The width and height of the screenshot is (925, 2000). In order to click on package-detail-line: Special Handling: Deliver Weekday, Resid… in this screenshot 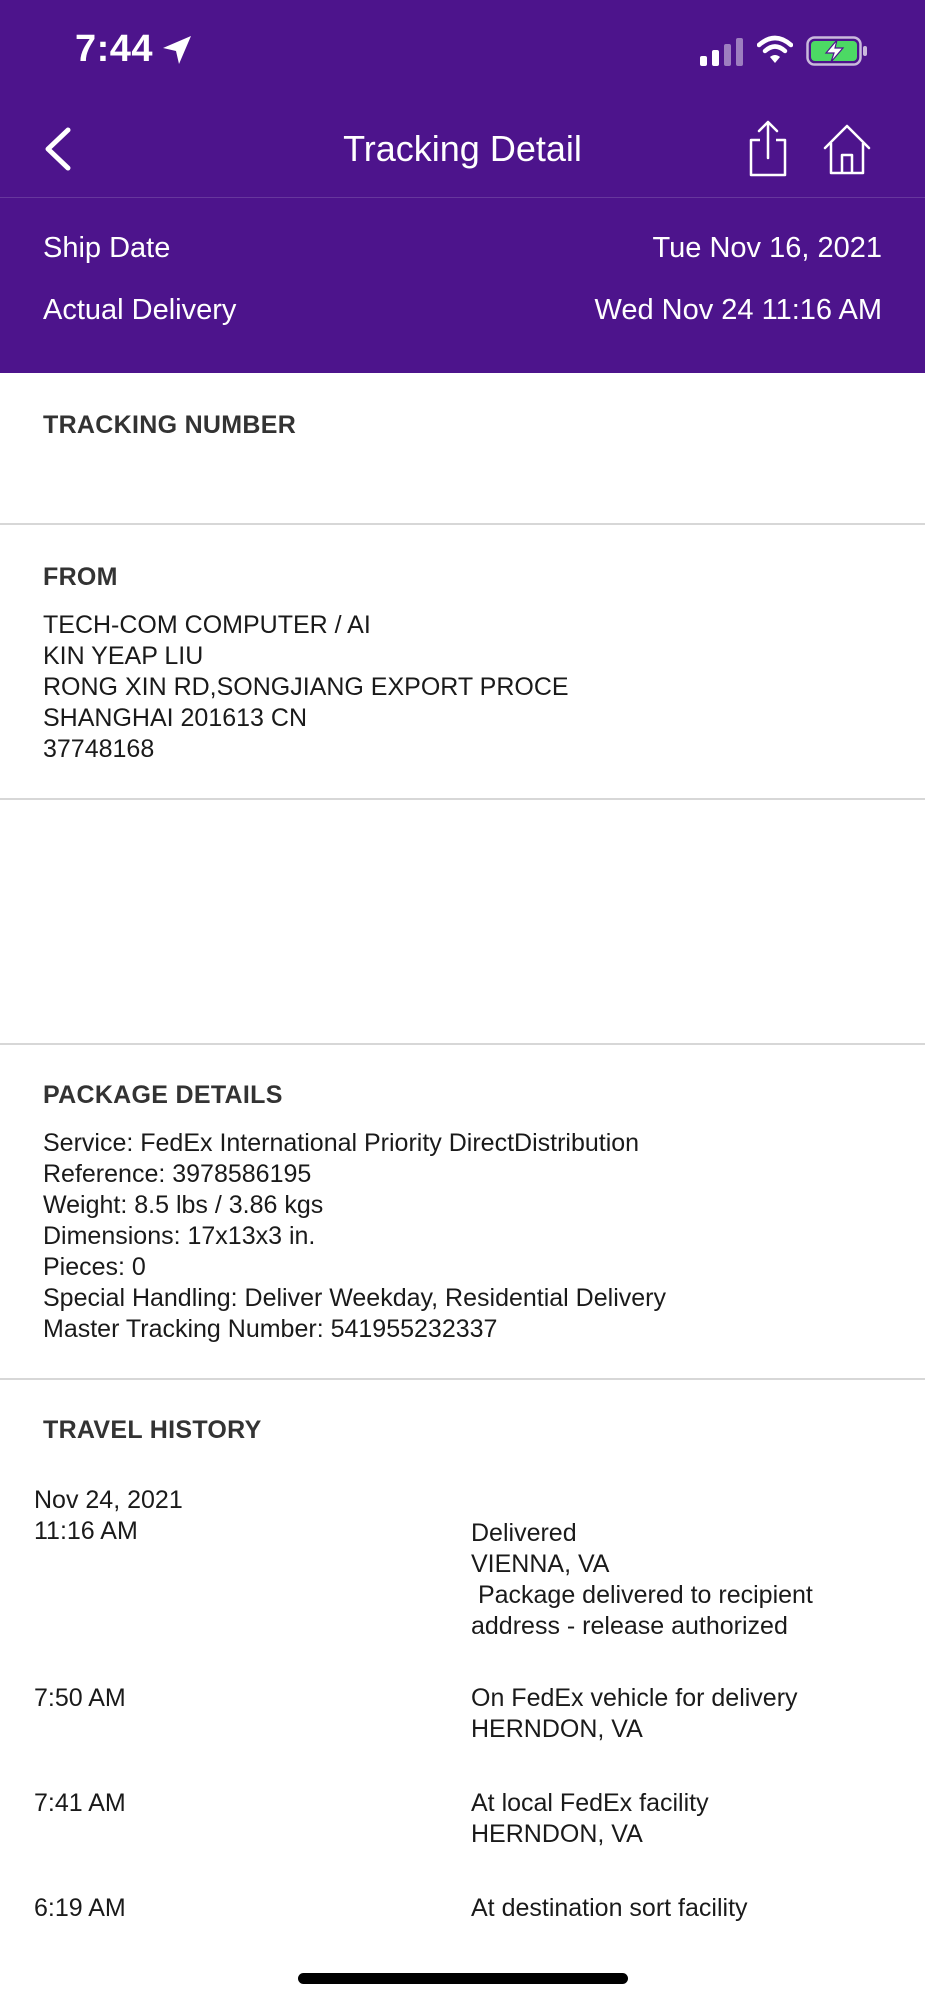, I will do `click(354, 1298)`.